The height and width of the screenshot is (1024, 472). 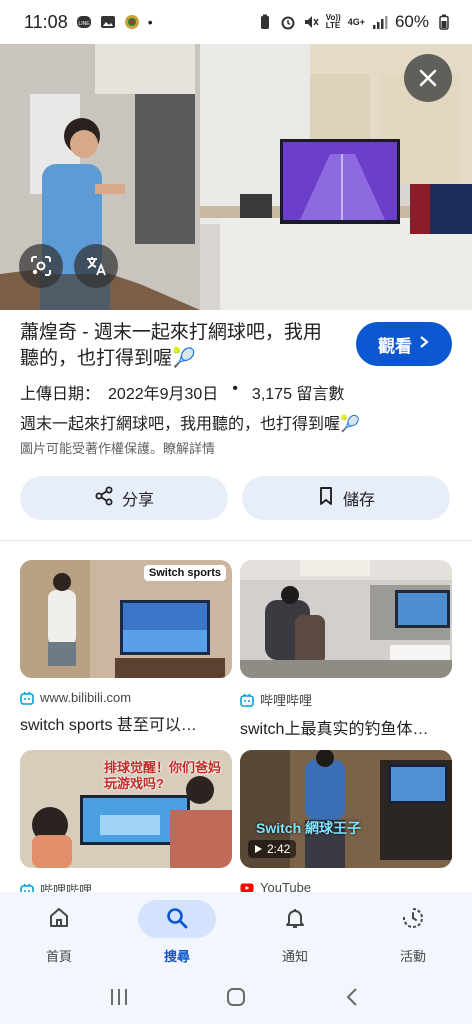 What do you see at coordinates (356, 22) in the screenshot?
I see `network-type: 4G+` at bounding box center [356, 22].